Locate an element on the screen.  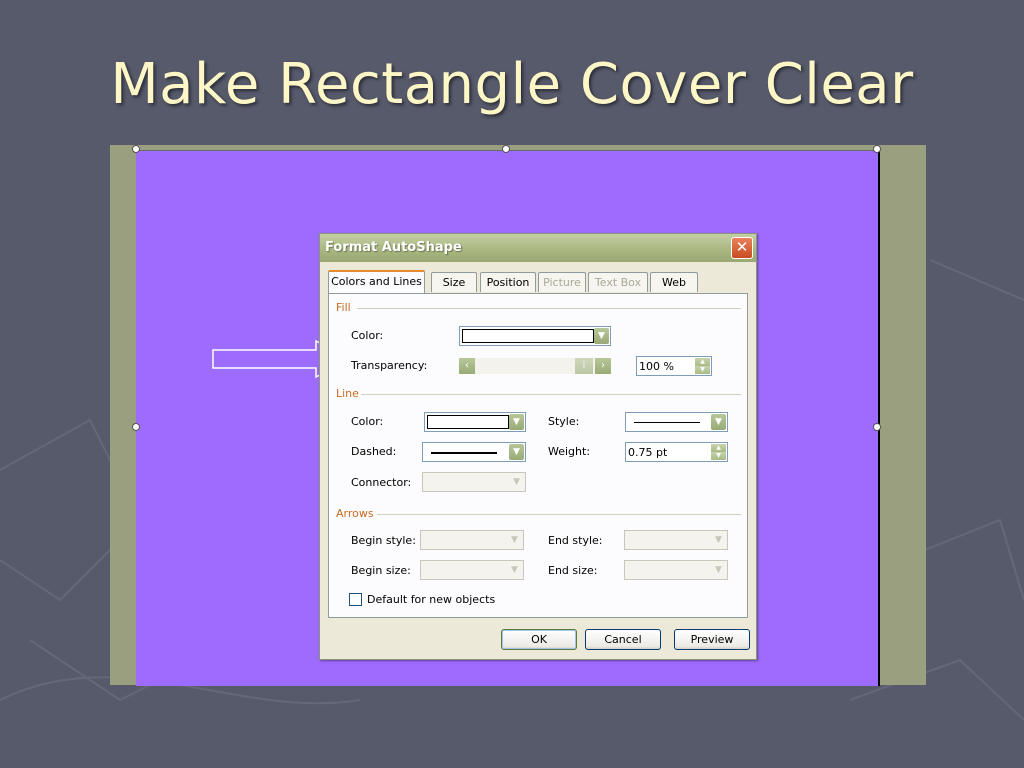
line-divider is located at coordinates (551, 394).